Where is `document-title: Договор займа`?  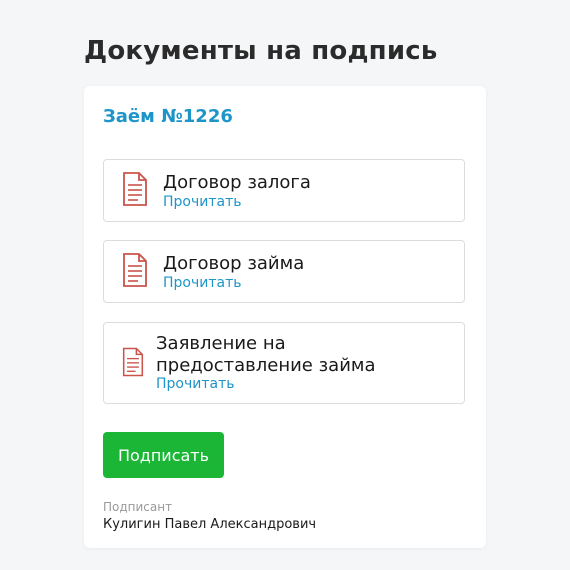 document-title: Договор займа is located at coordinates (233, 264).